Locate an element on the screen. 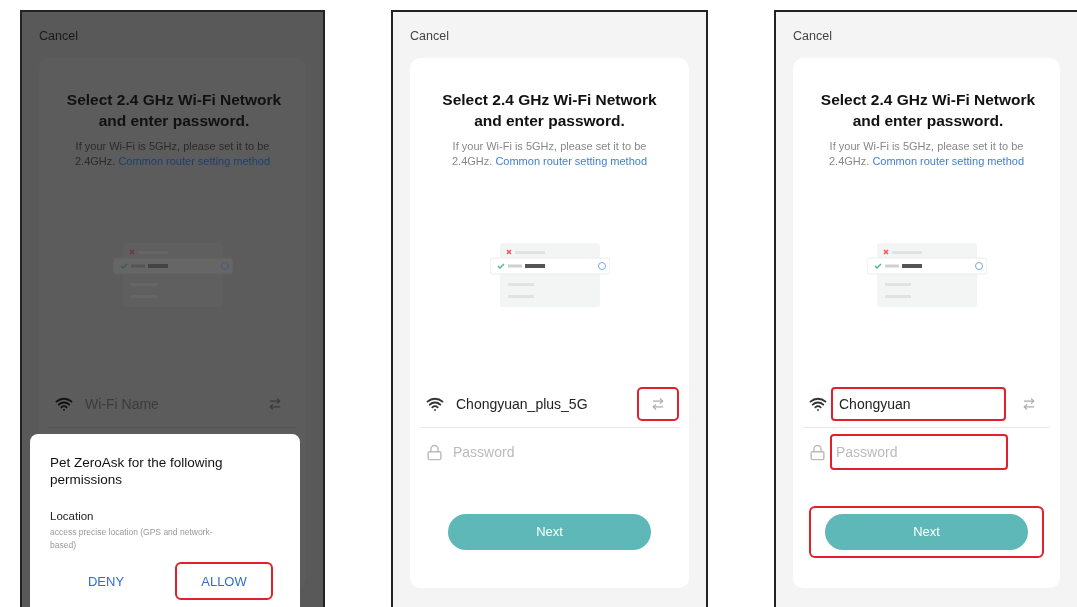 This screenshot has width=1077, height=607. permission-description: access precise location (GPS and network-based) is located at coordinates (132, 539).